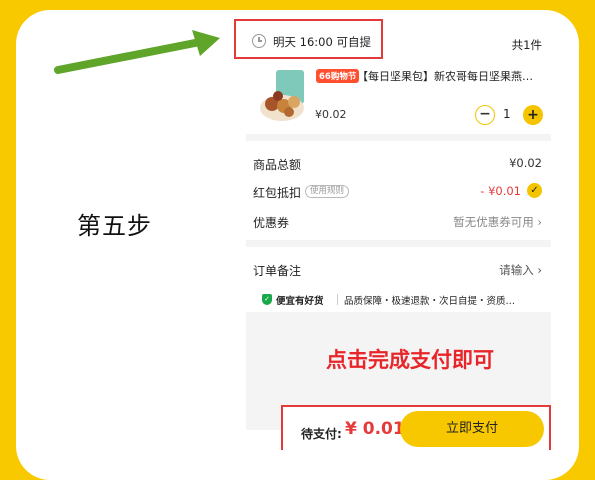  I want to click on redpacket-label: 红包抵扣, so click(277, 193).